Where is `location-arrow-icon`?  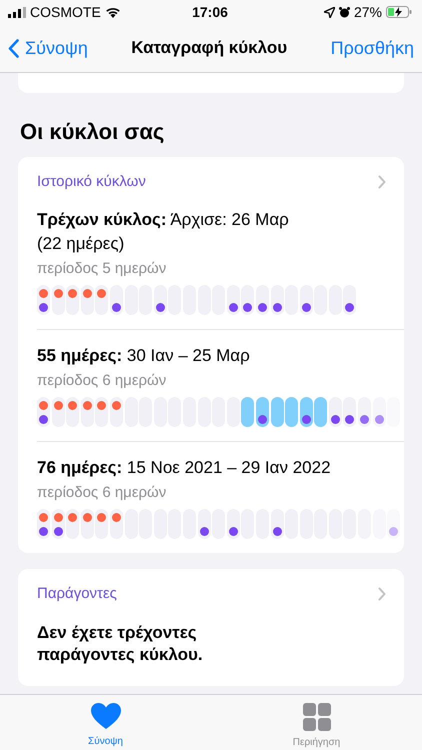
location-arrow-icon is located at coordinates (329, 12).